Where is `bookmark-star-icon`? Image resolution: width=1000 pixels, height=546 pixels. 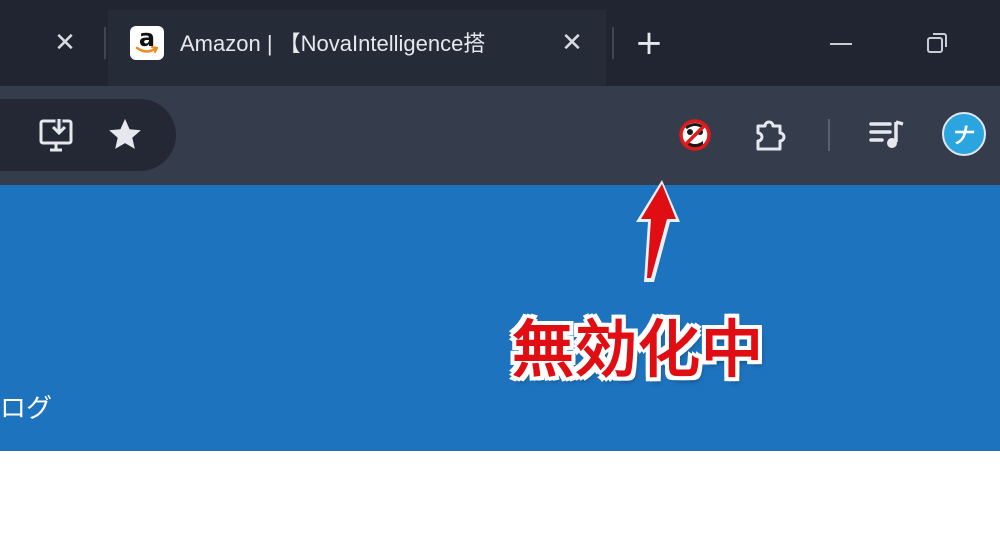
bookmark-star-icon is located at coordinates (125, 135).